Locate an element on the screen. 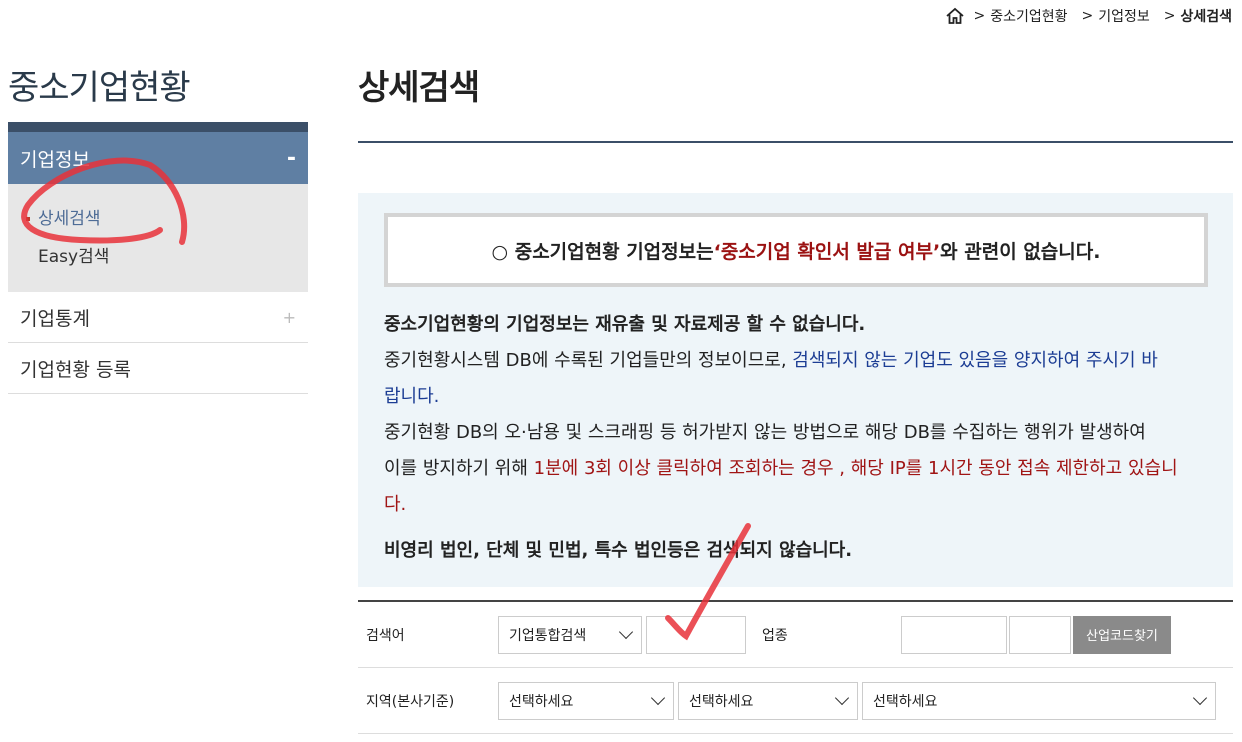 This screenshot has height=742, width=1242. form-row-keyword: 검색어 기업통합검색 업종 산업코드찾기 is located at coordinates (795, 635).